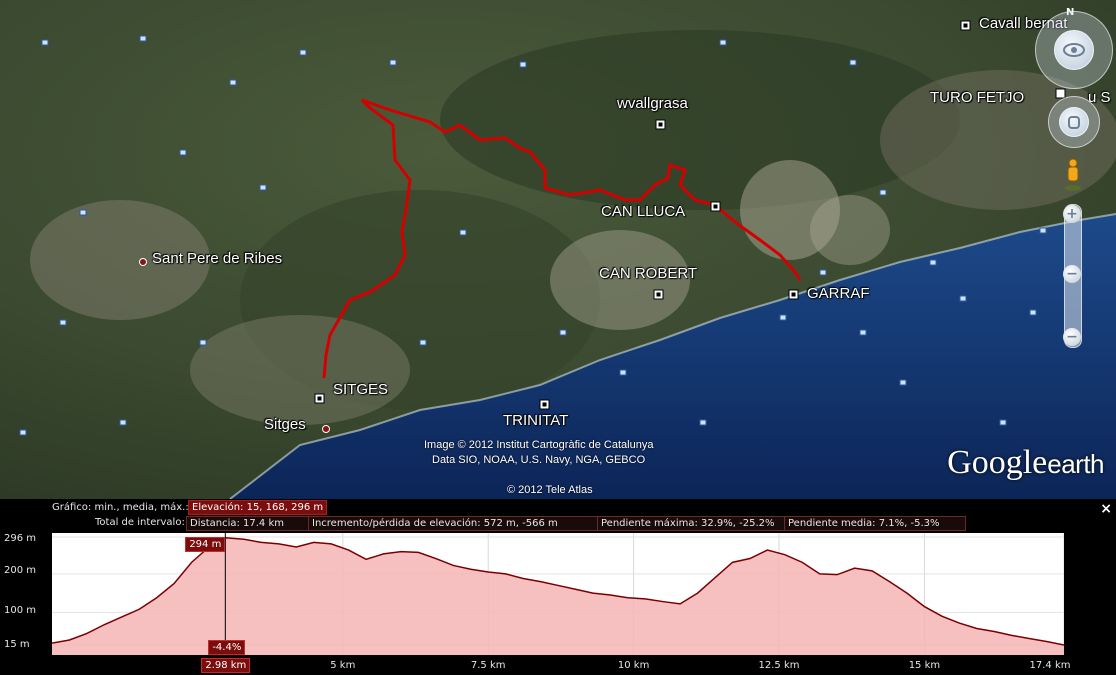 The image size is (1116, 675). I want to click on tele-atlas-credit: © 2012 Tele Atlas, so click(550, 490).